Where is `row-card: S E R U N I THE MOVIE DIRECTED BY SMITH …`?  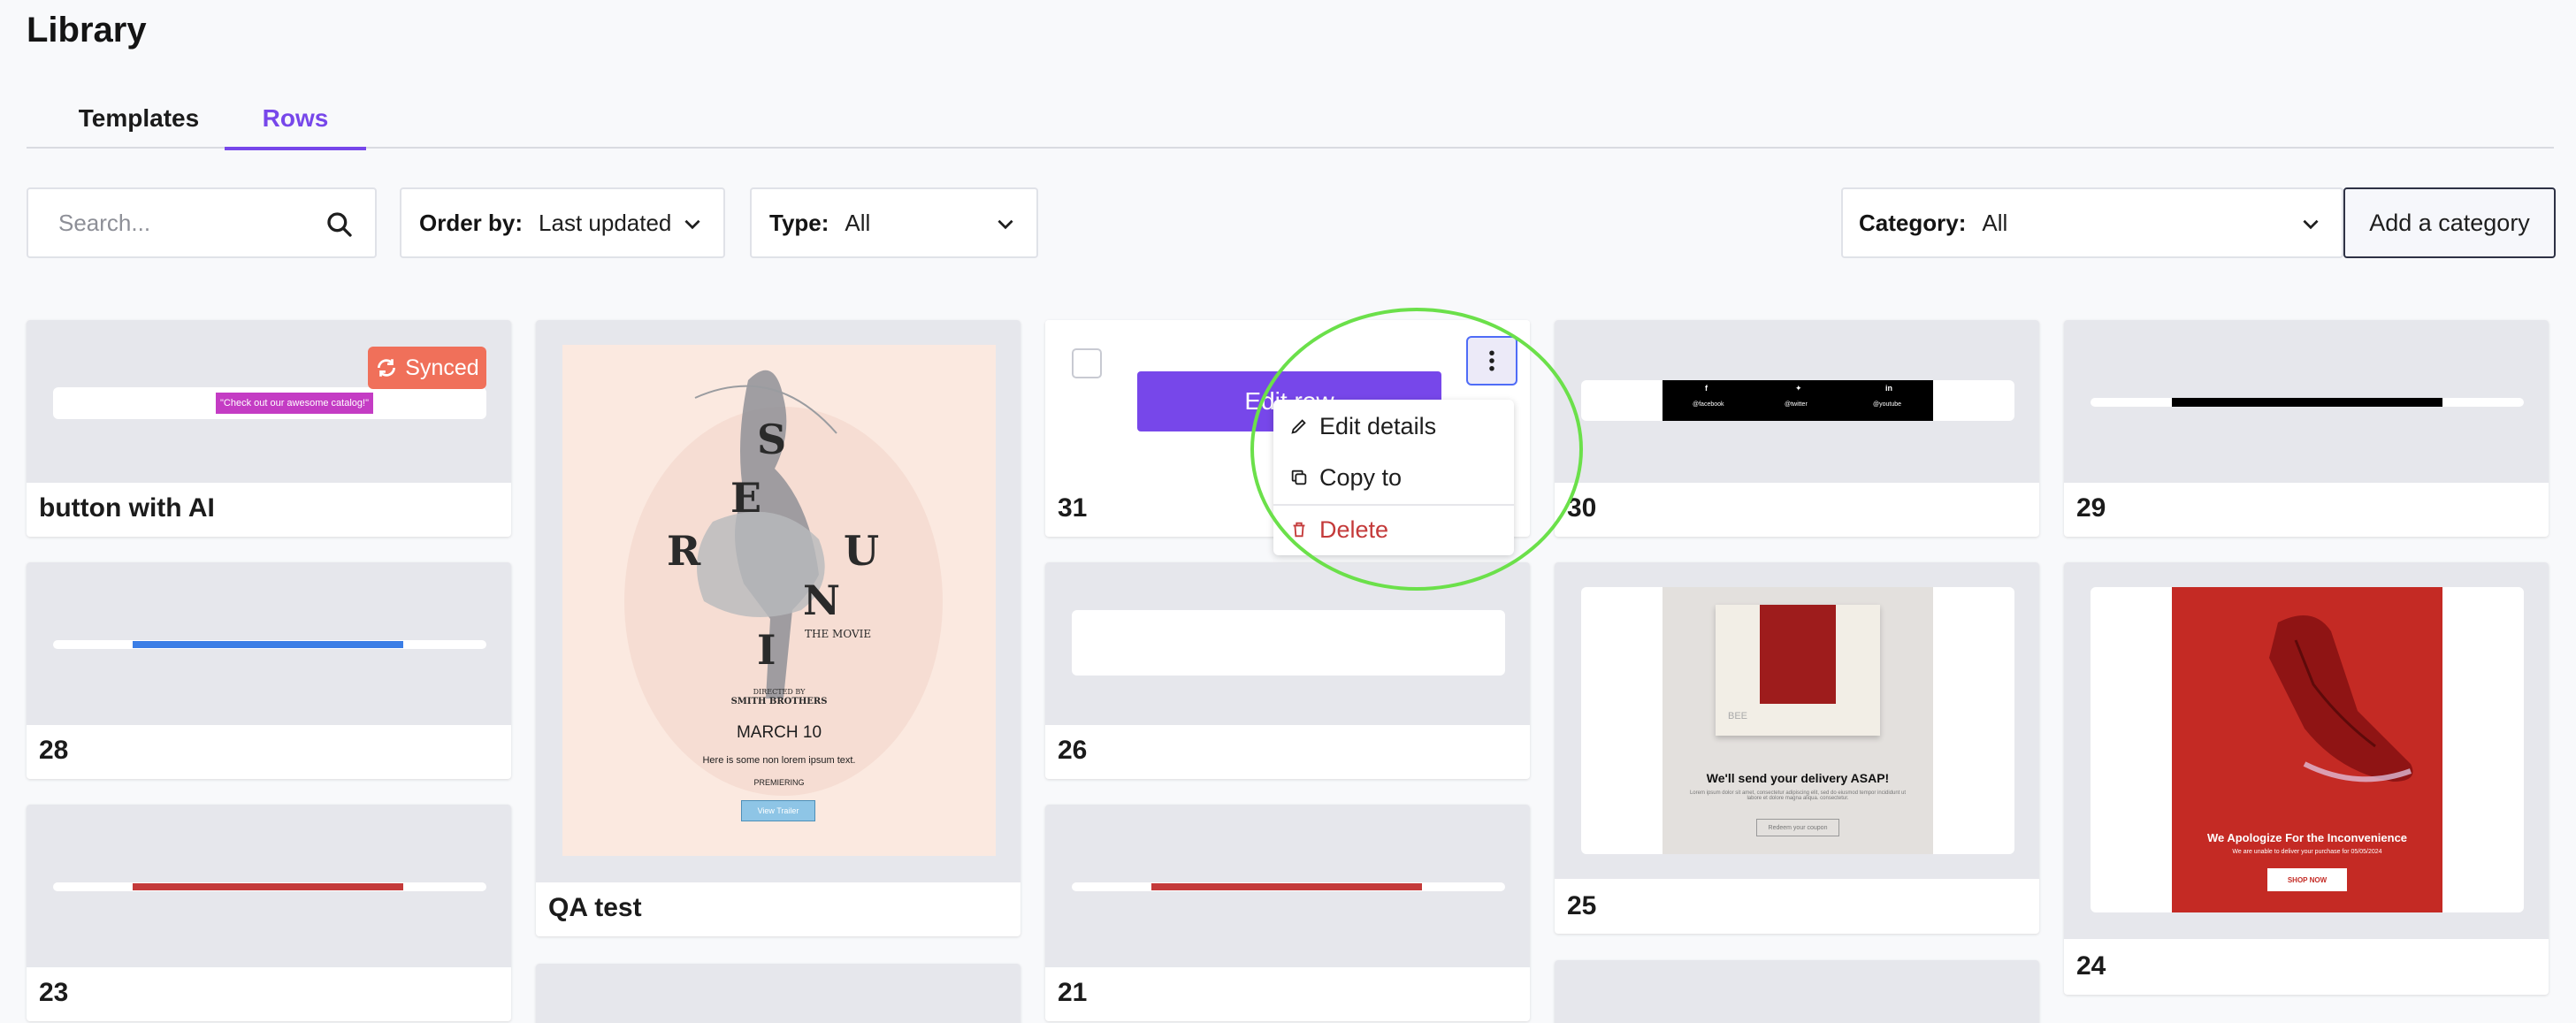 row-card: S E R U N I THE MOVIE DIRECTED BY SMITH … is located at coordinates (778, 628).